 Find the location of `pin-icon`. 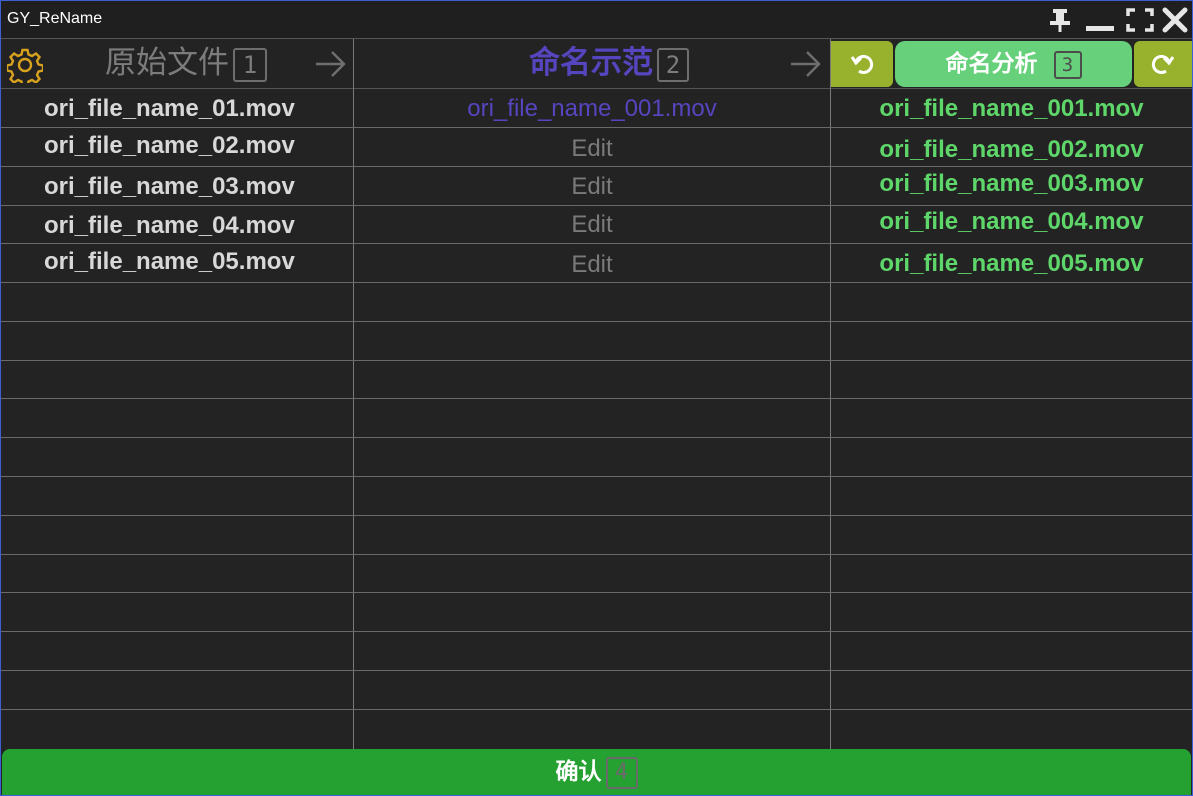

pin-icon is located at coordinates (1060, 20).